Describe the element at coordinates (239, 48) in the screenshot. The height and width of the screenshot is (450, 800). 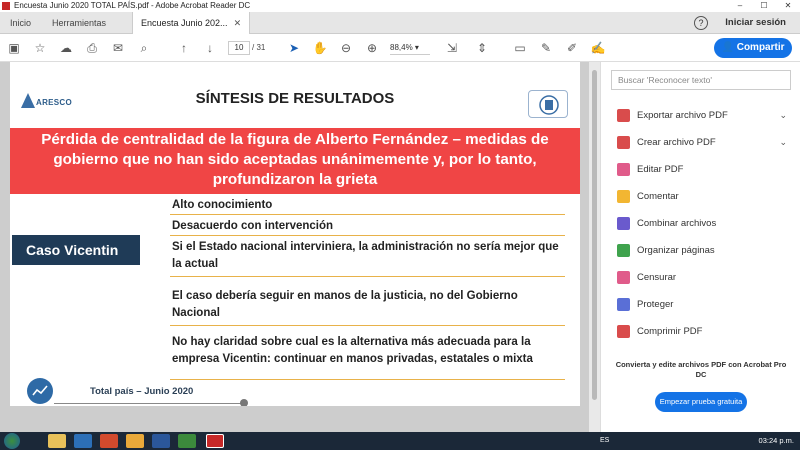
I see `page-number-input: 10` at that location.